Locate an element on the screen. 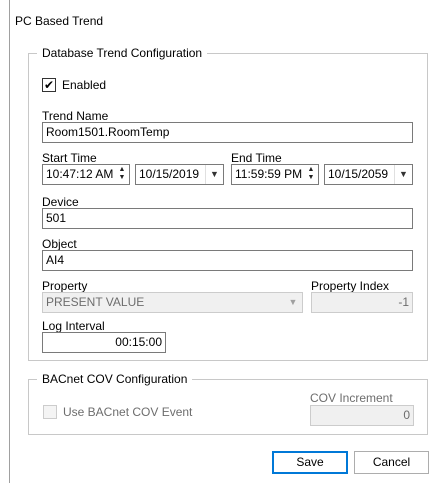 This screenshot has width=434, height=483. device-input: 501 is located at coordinates (227, 218).